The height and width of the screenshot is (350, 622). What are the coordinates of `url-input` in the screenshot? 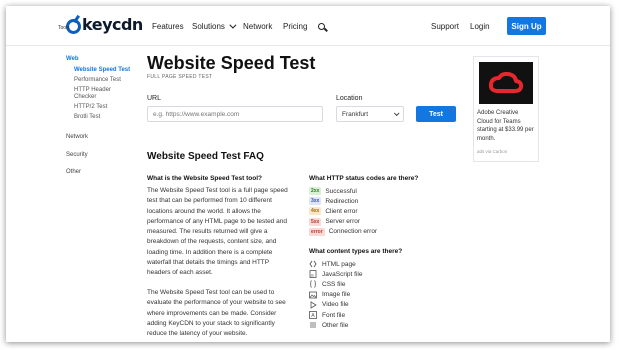 It's located at (235, 114).